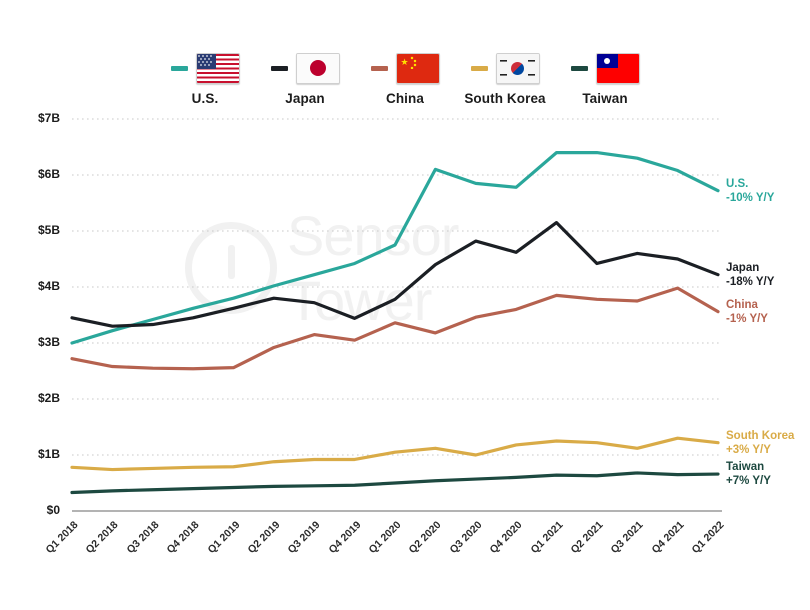 Image resolution: width=810 pixels, height=610 pixels. I want to click on end-label-name: South Korea, so click(760, 435).